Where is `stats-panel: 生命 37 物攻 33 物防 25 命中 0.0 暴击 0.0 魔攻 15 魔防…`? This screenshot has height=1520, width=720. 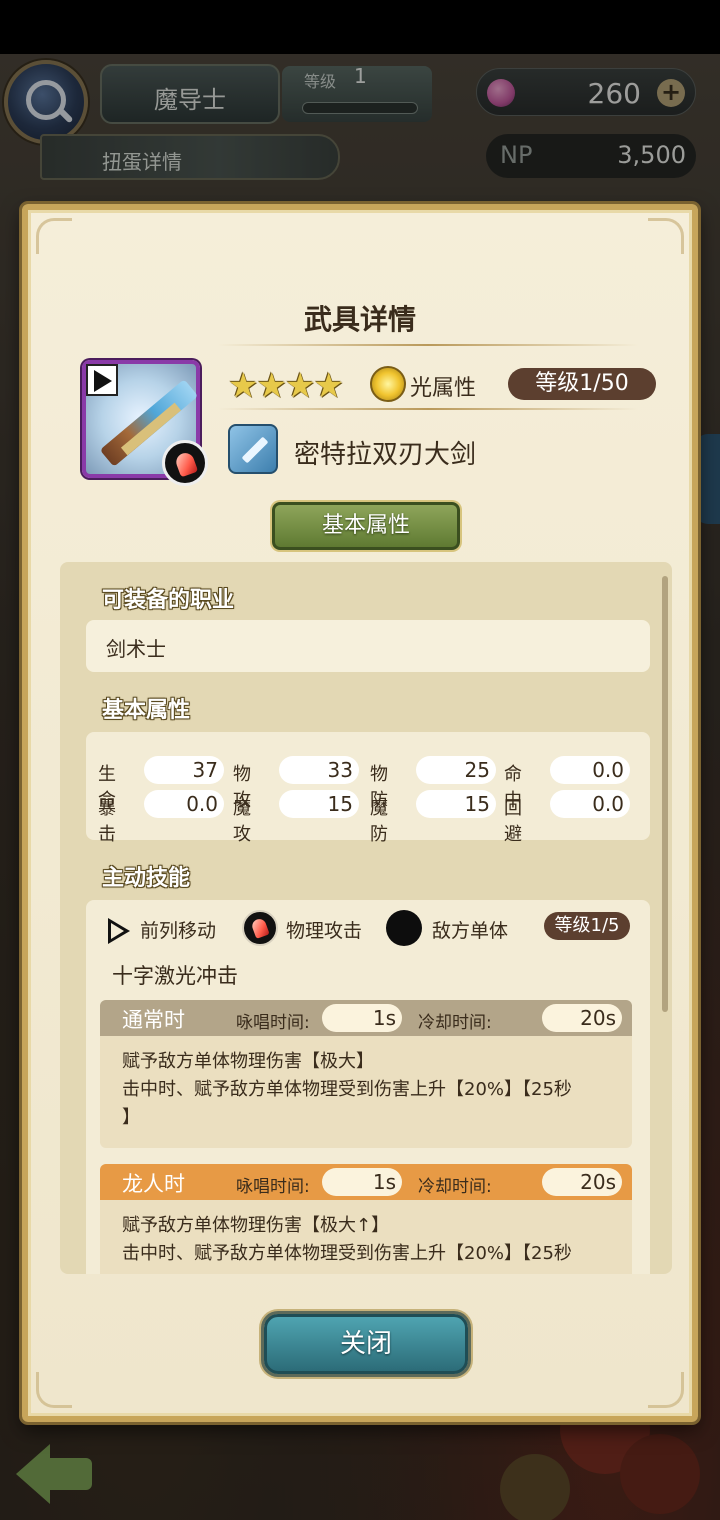
stats-panel: 生命 37 物攻 33 物防 25 命中 0.0 暴击 0.0 魔攻 15 魔防… is located at coordinates (368, 788).